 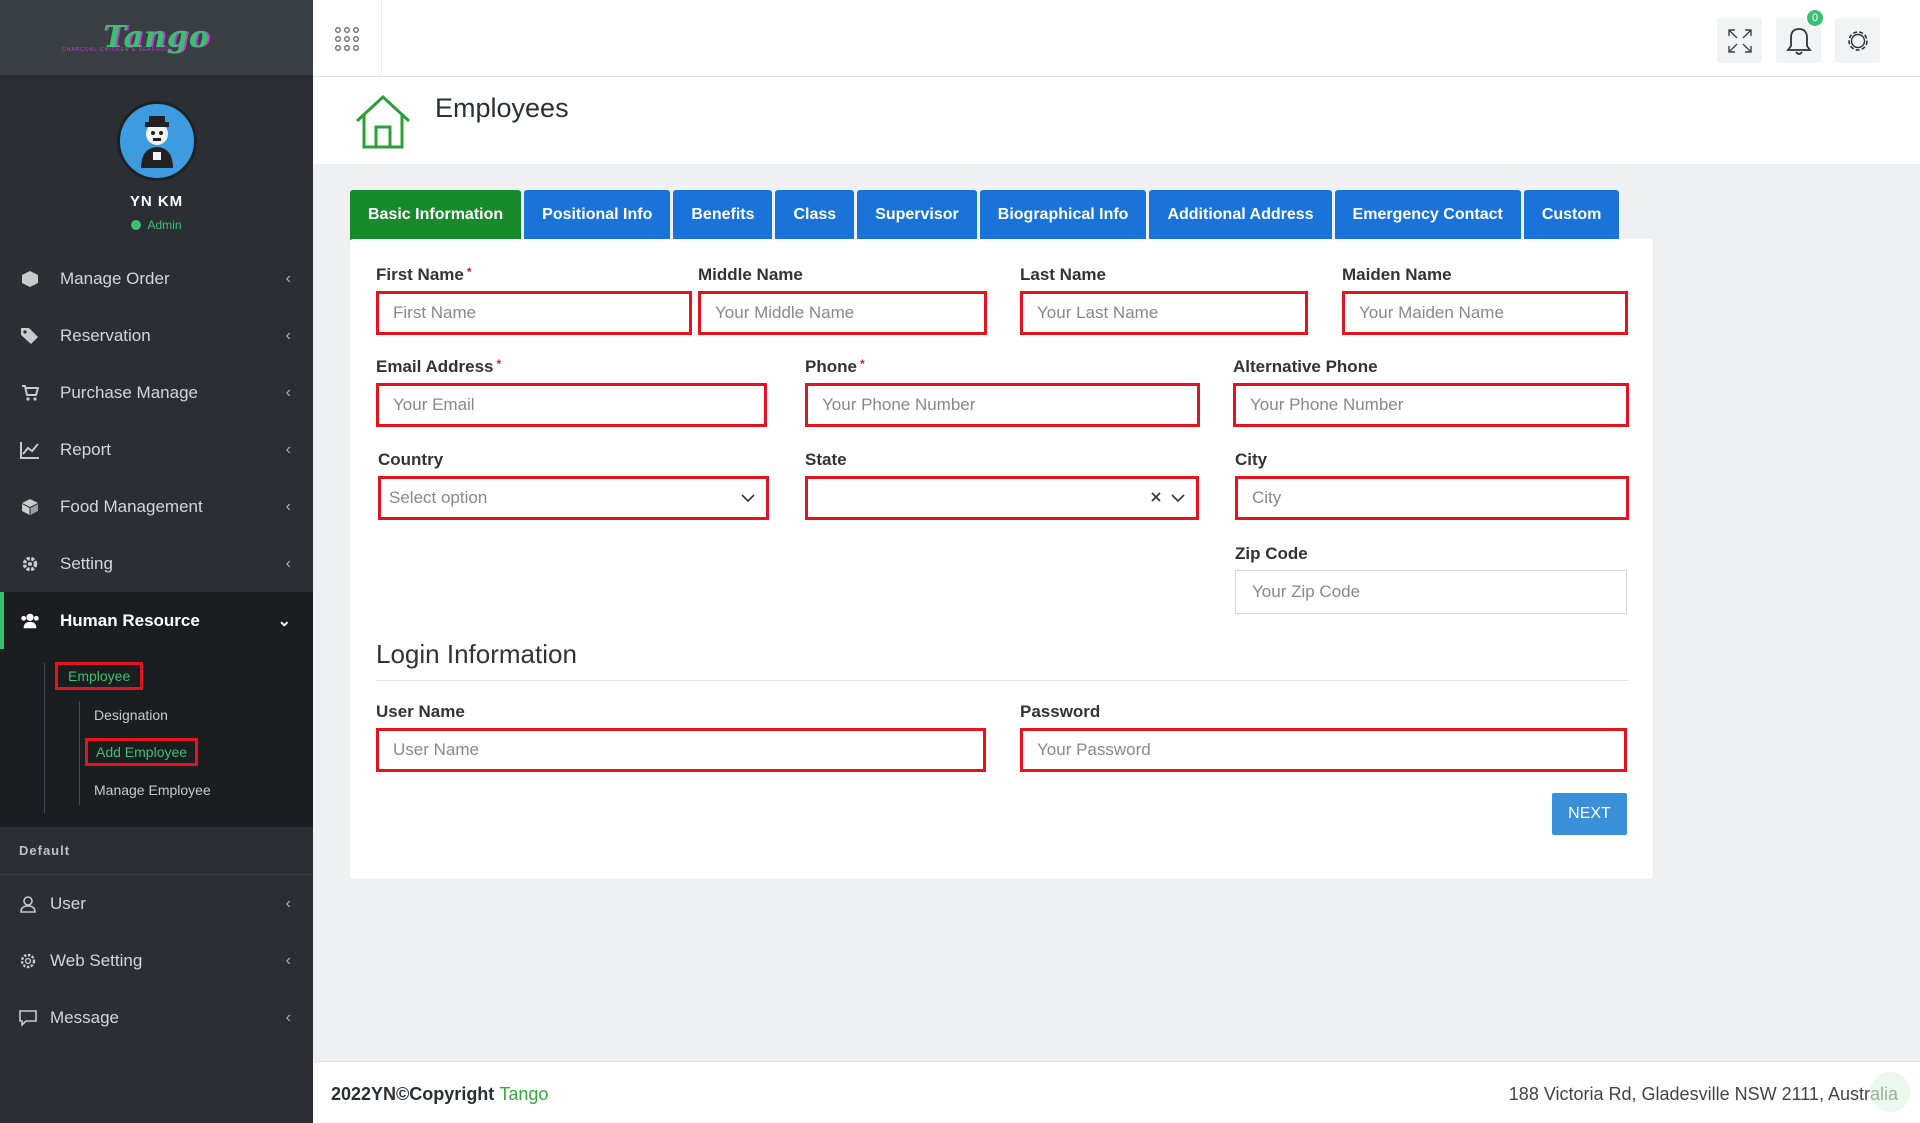 I want to click on sidebar-item-label: Human Resource, so click(x=130, y=620).